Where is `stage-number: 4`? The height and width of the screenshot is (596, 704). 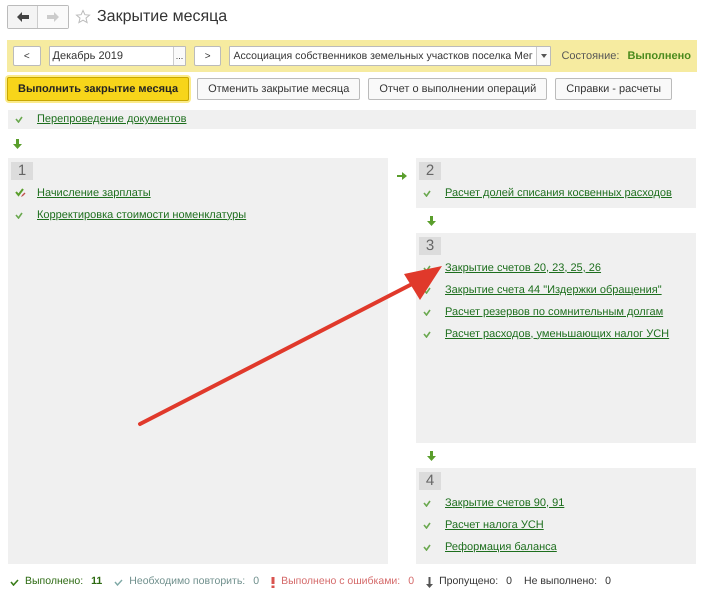 stage-number: 4 is located at coordinates (430, 481).